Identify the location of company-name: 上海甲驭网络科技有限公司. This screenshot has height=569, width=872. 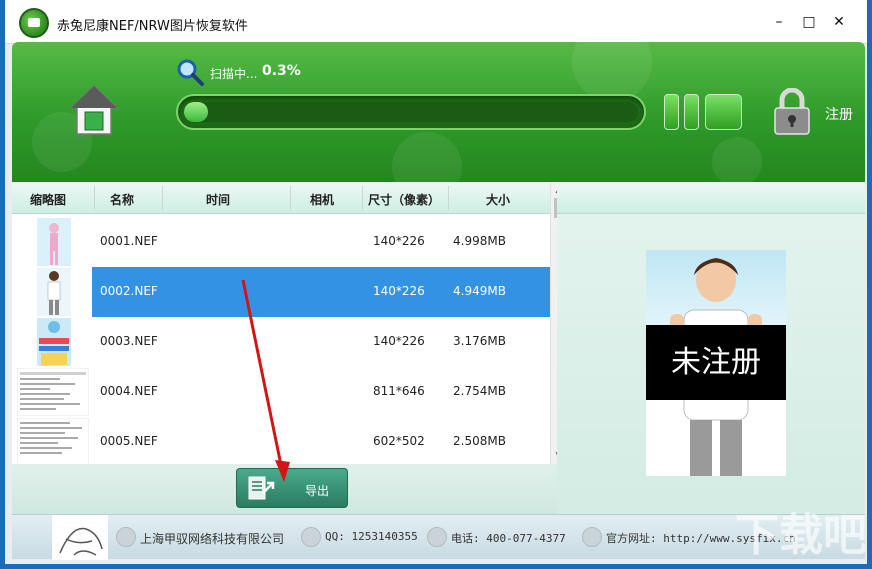
(212, 539).